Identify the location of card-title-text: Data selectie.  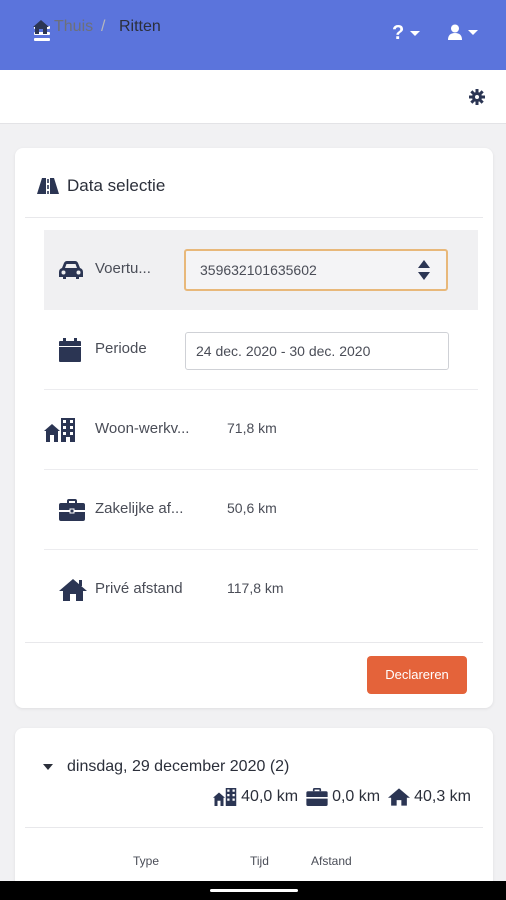
(116, 185).